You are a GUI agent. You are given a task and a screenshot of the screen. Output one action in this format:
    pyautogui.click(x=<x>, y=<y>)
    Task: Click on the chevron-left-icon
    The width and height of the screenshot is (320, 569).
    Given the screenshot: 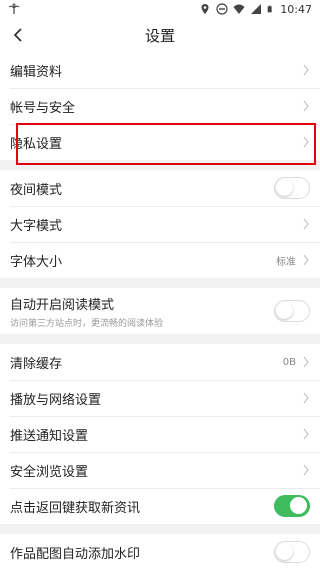 What is the action you would take?
    pyautogui.click(x=17, y=35)
    